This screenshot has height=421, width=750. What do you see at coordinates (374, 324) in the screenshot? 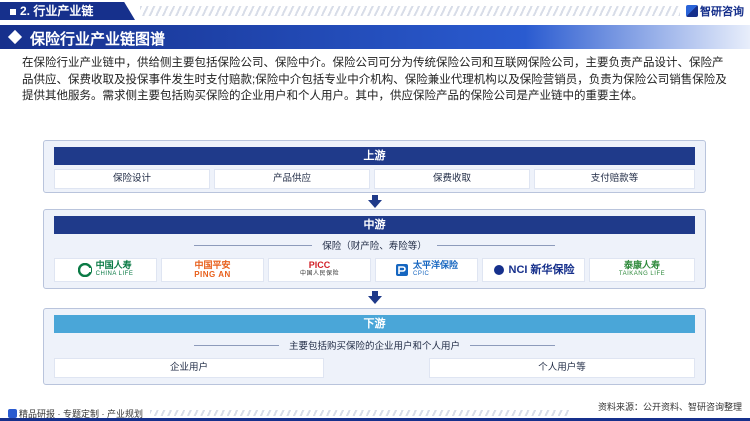
I see `downstream-heading: 下游` at bounding box center [374, 324].